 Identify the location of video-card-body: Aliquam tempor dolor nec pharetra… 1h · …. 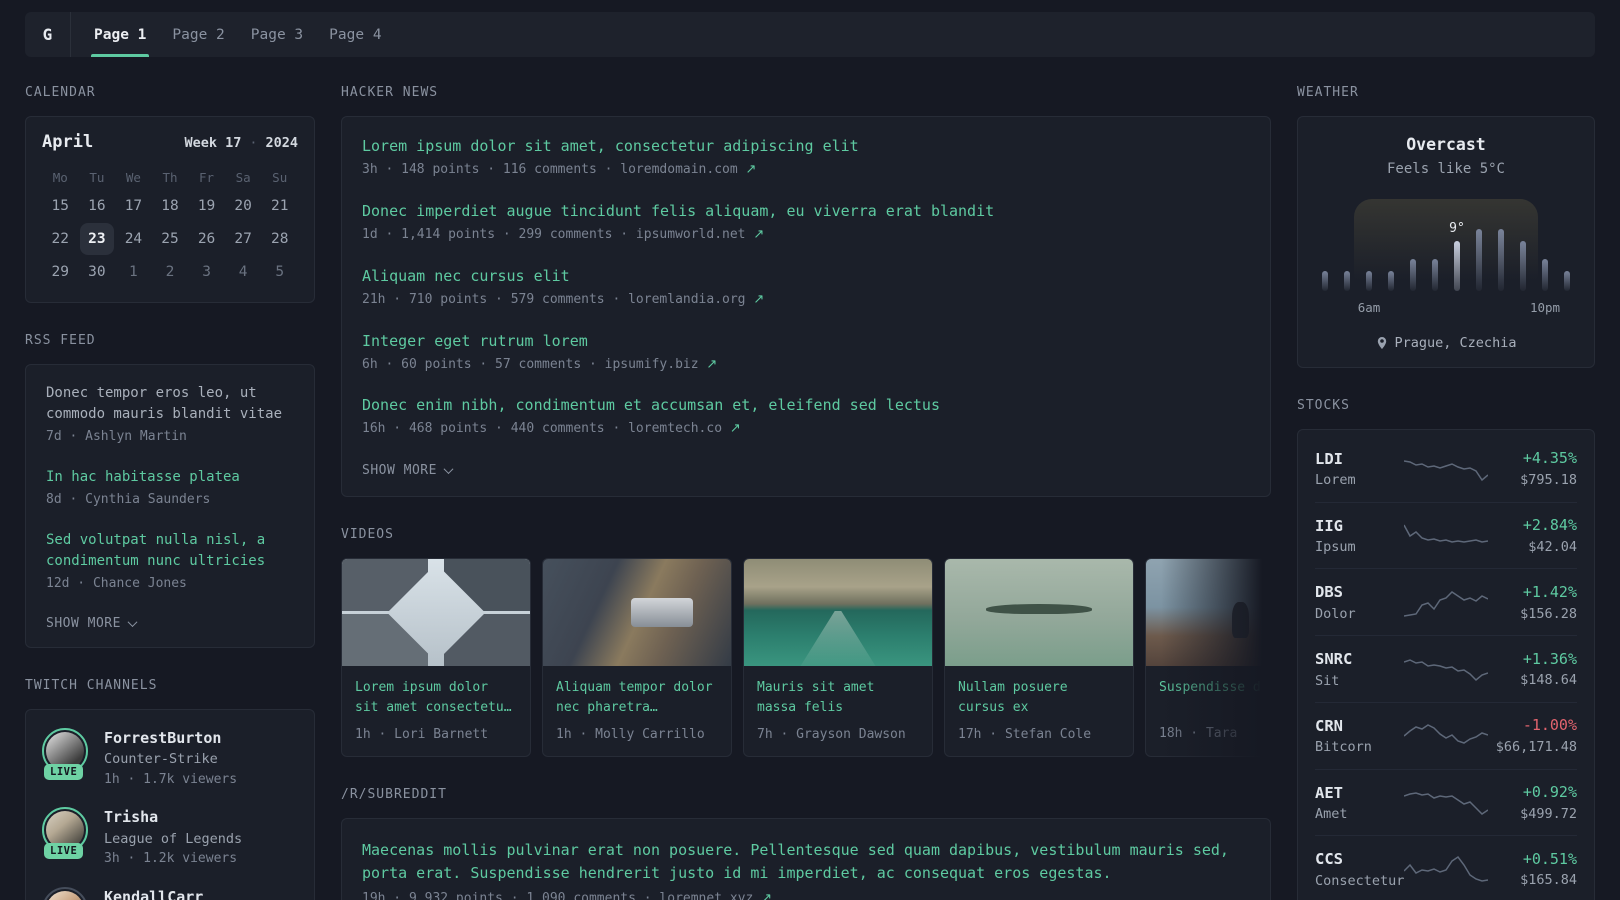
(637, 710).